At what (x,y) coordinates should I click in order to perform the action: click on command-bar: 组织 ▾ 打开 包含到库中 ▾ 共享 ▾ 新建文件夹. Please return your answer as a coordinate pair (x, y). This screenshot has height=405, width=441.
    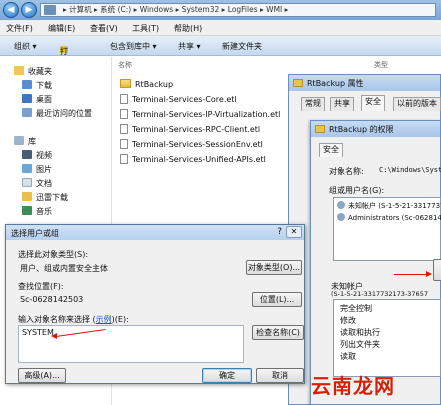
    Looking at the image, I should click on (220, 51).